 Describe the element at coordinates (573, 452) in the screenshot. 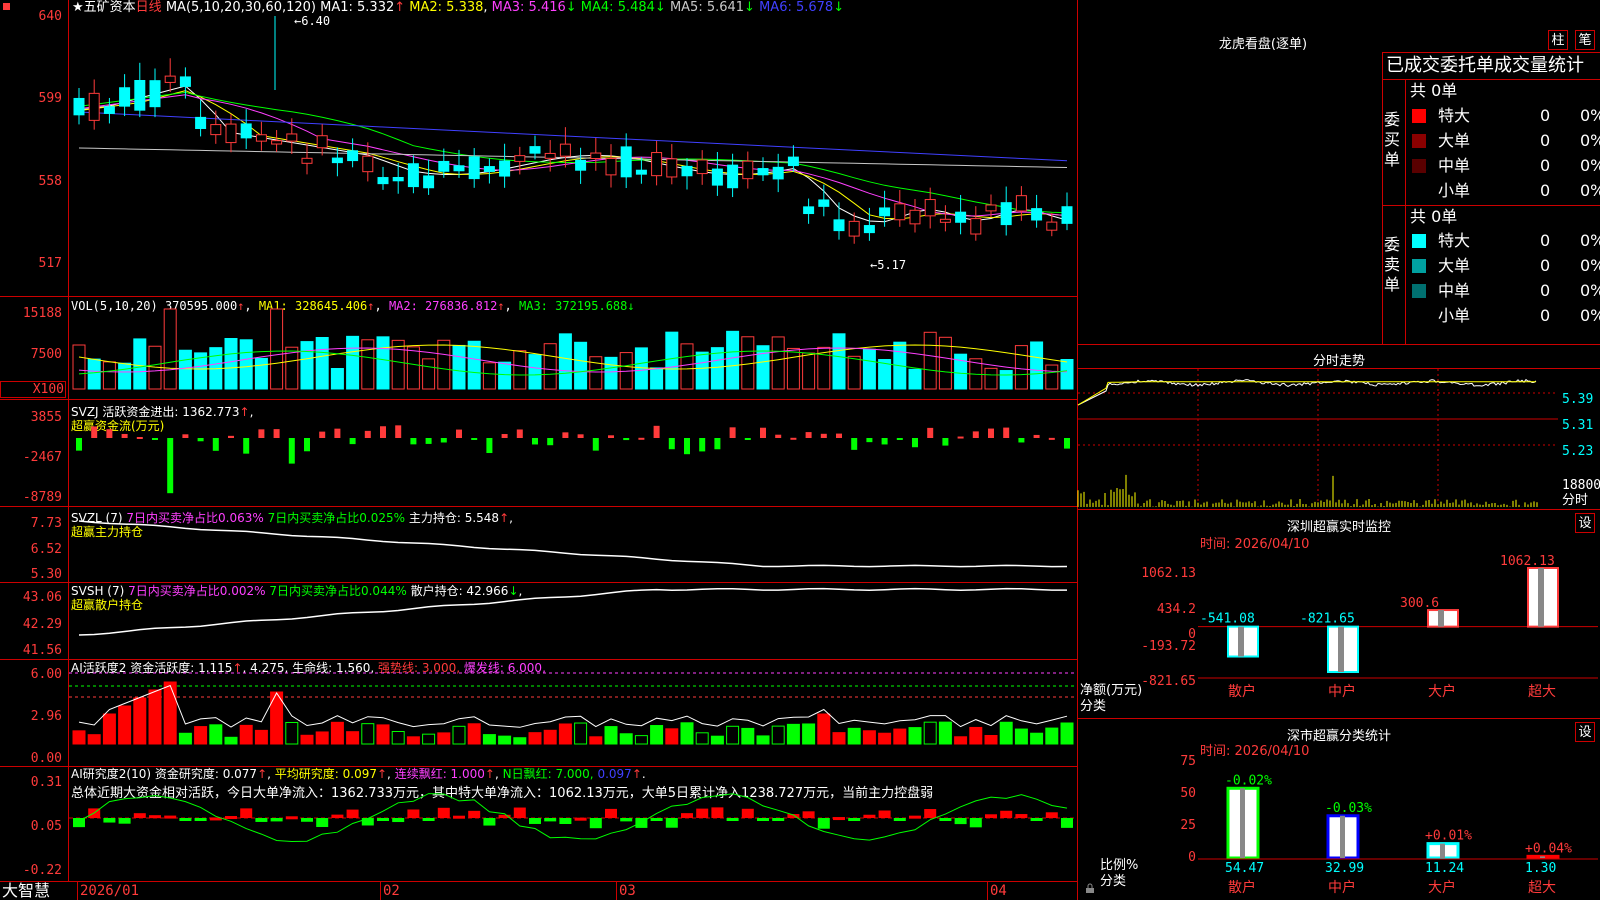

I see `svzj-chart` at that location.